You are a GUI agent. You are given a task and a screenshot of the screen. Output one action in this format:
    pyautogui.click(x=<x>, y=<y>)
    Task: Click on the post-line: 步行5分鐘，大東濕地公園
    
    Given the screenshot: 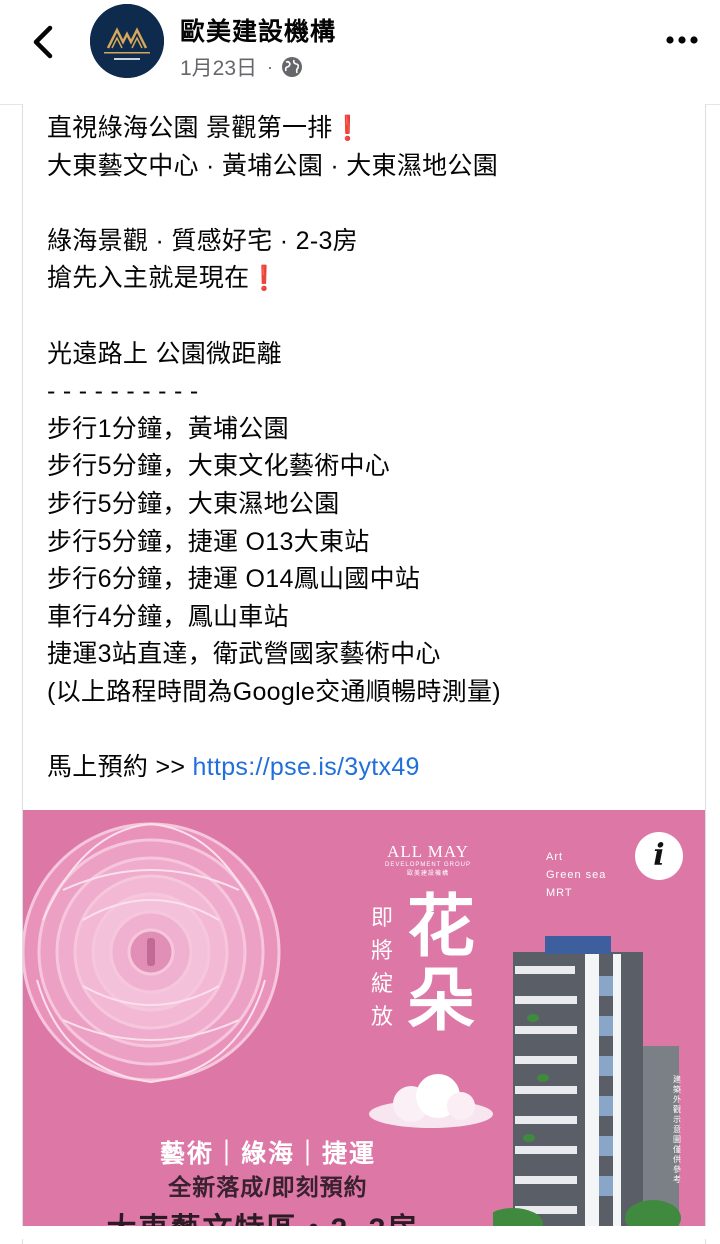 What is the action you would take?
    pyautogui.click(x=193, y=503)
    